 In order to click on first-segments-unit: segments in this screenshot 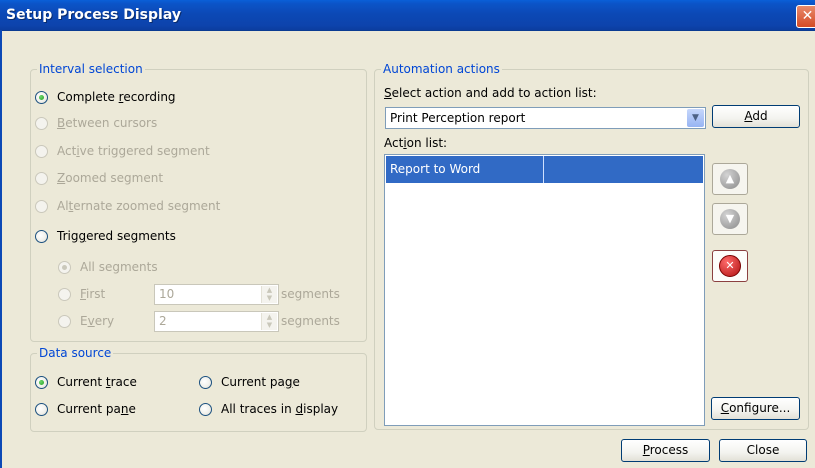, I will do `click(310, 294)`.